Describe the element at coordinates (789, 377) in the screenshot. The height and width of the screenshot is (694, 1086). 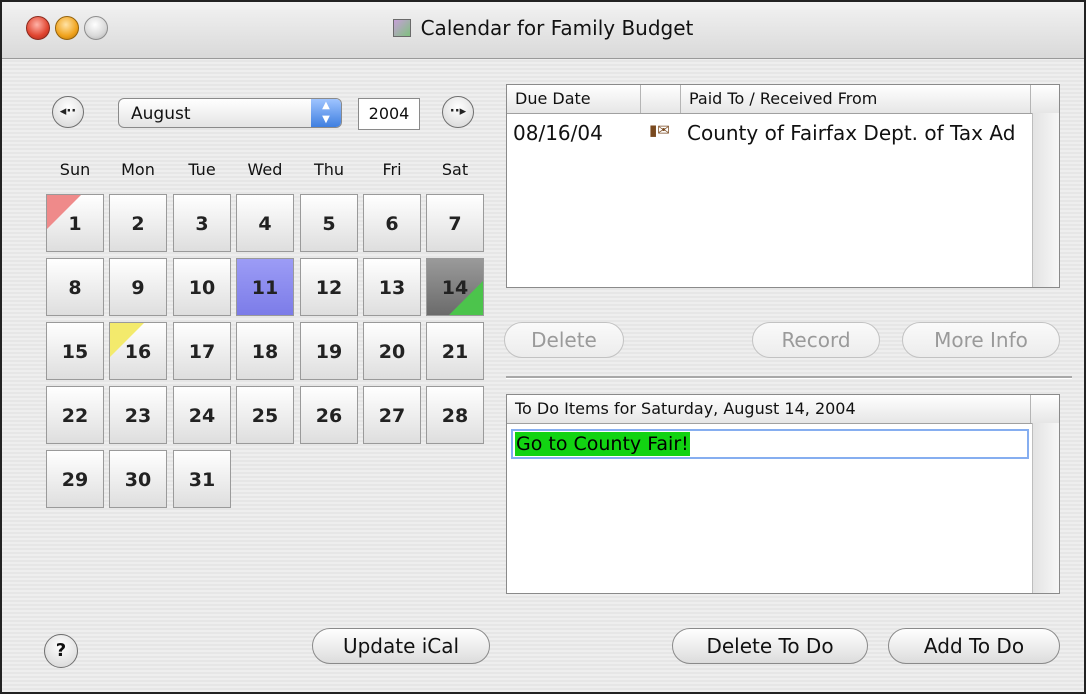
I see `divider` at that location.